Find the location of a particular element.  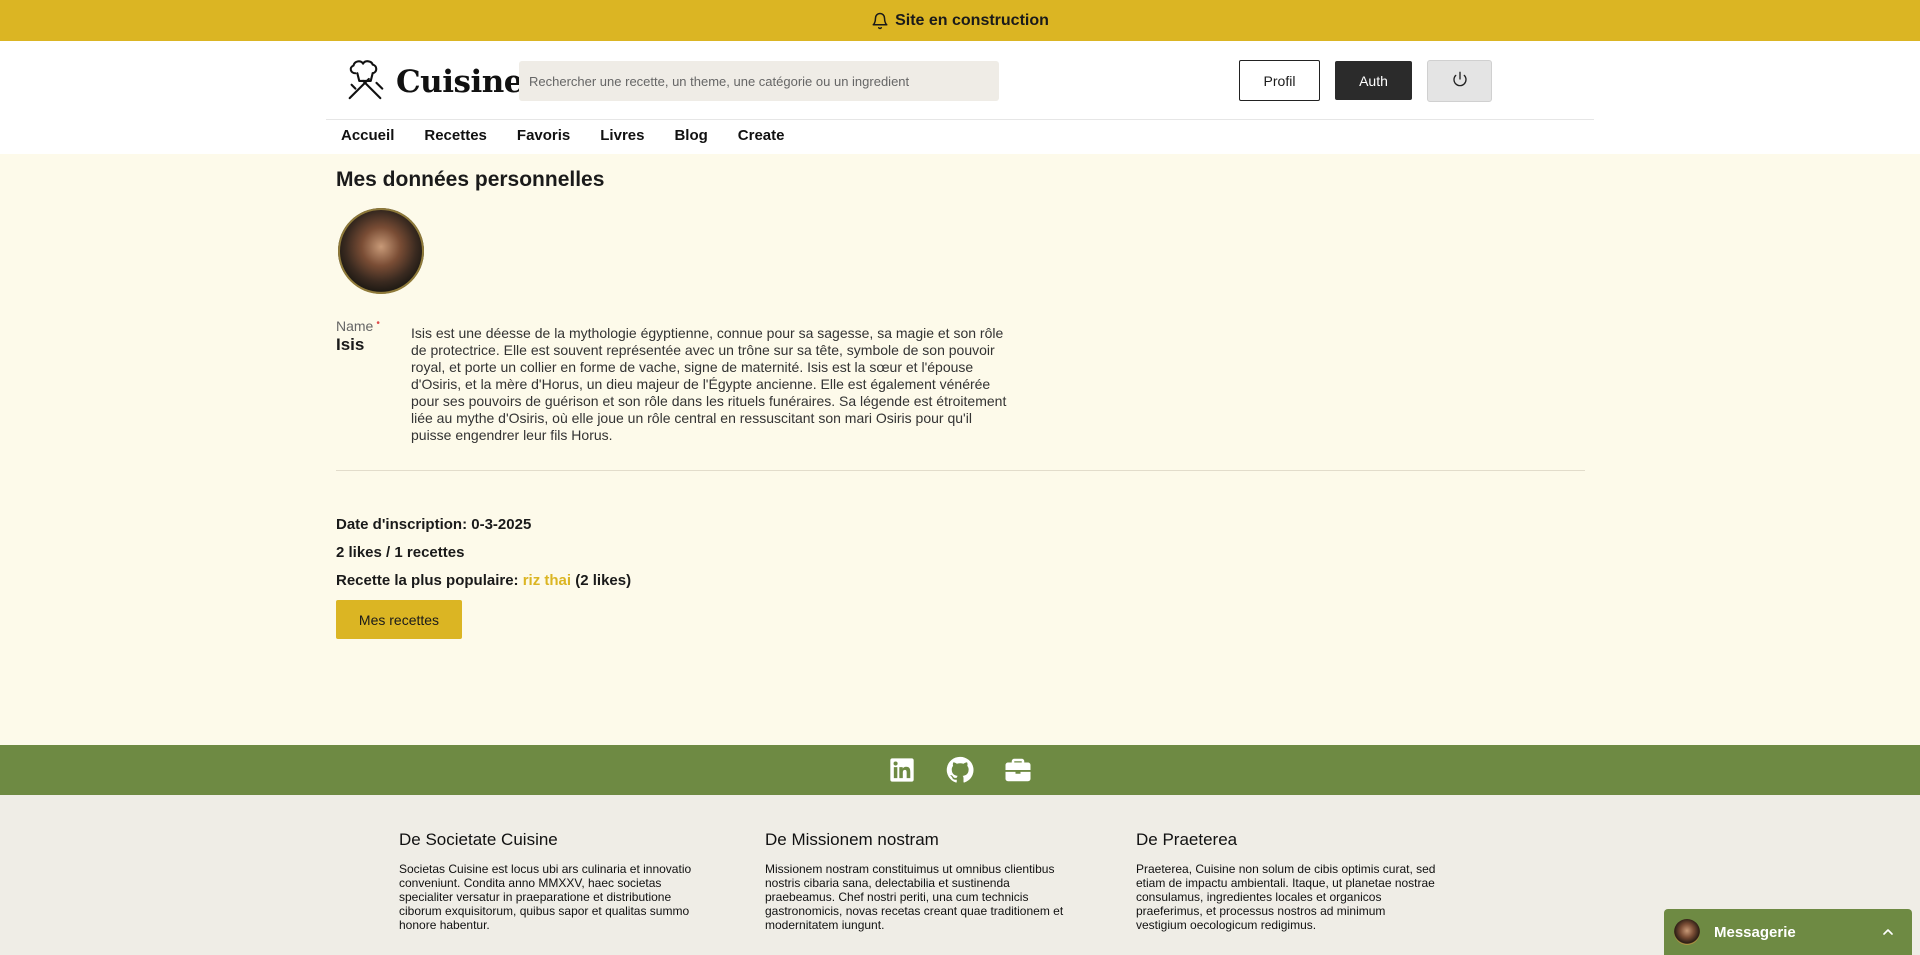

power-button is located at coordinates (1459, 81).